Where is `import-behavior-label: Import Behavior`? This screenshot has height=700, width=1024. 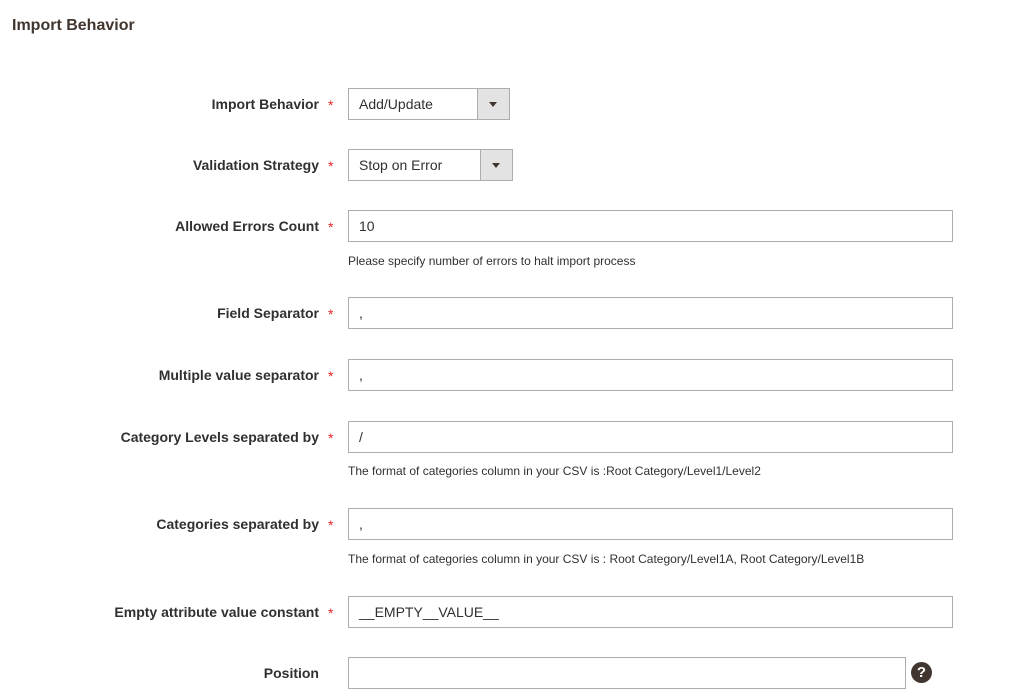 import-behavior-label: Import Behavior is located at coordinates (265, 104).